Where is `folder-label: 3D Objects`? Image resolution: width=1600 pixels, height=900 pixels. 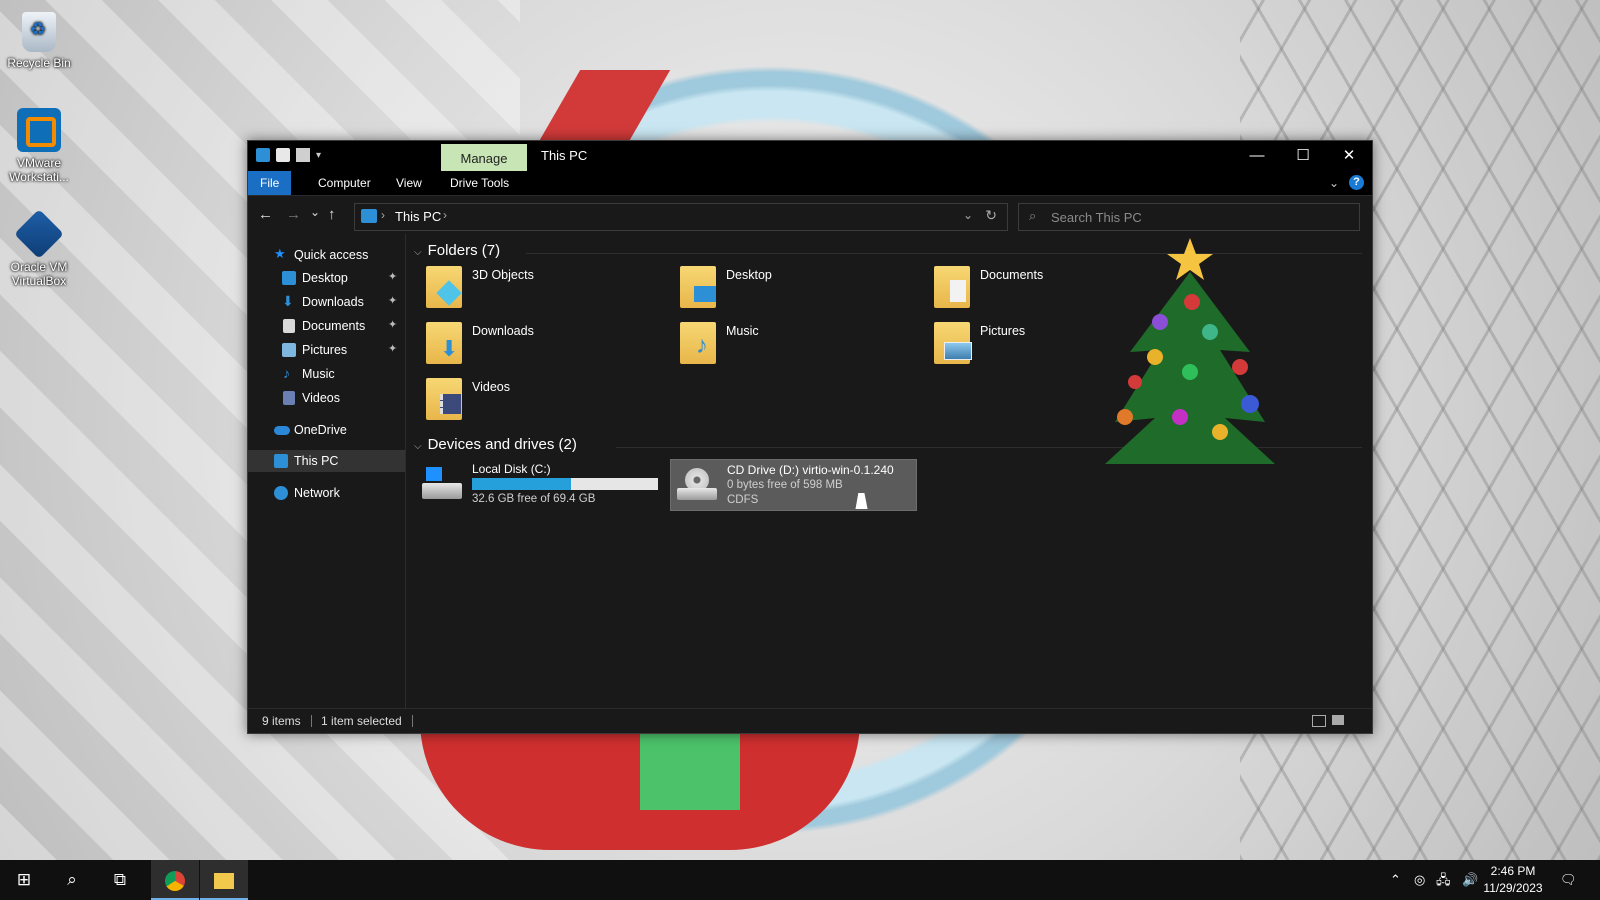 folder-label: 3D Objects is located at coordinates (503, 275).